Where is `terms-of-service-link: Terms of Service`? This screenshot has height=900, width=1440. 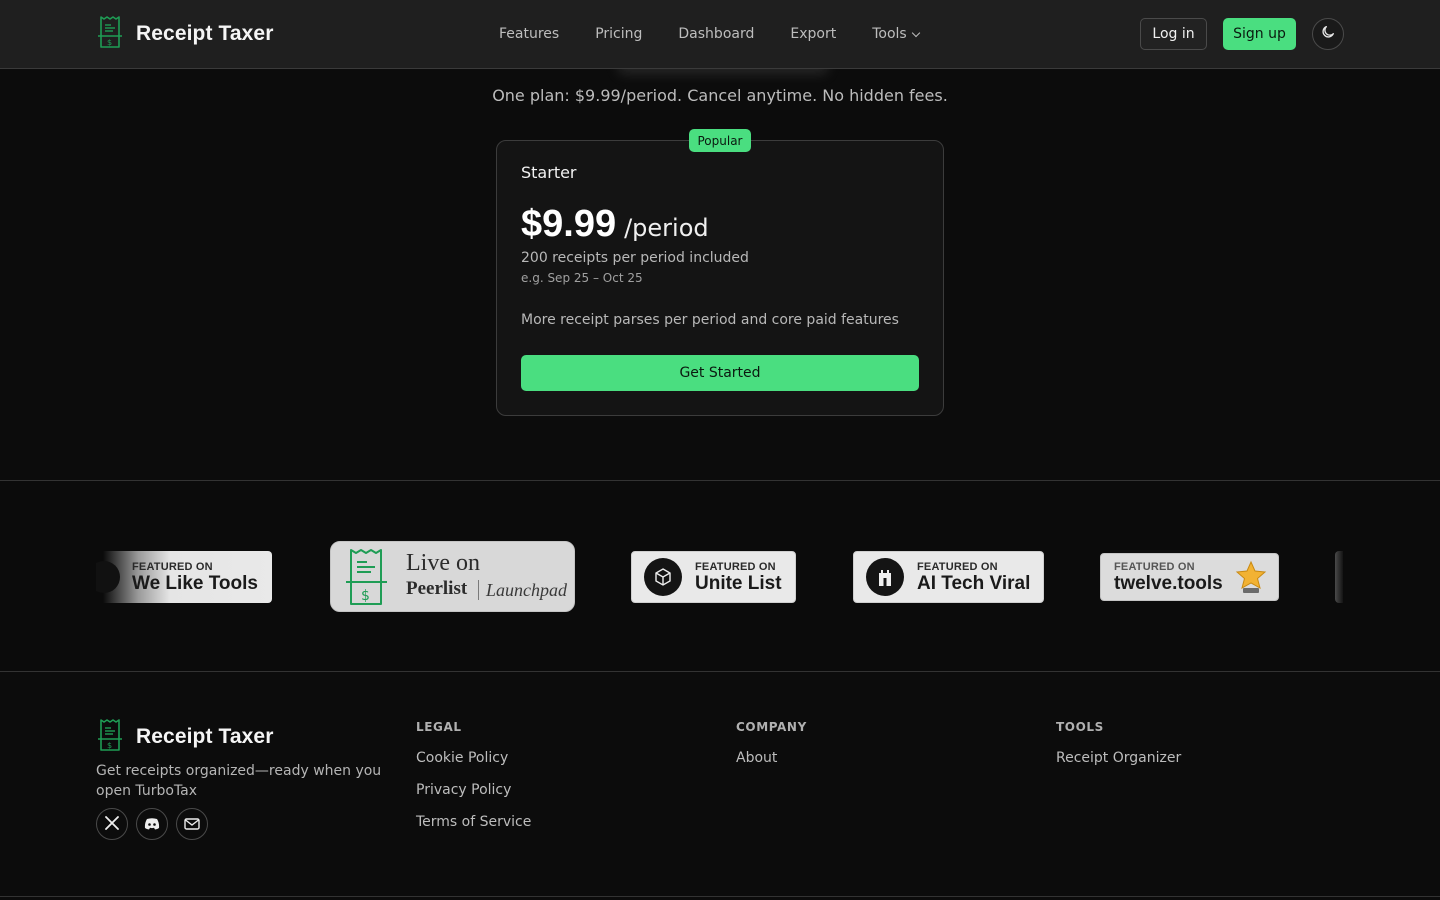
terms-of-service-link: Terms of Service is located at coordinates (473, 822).